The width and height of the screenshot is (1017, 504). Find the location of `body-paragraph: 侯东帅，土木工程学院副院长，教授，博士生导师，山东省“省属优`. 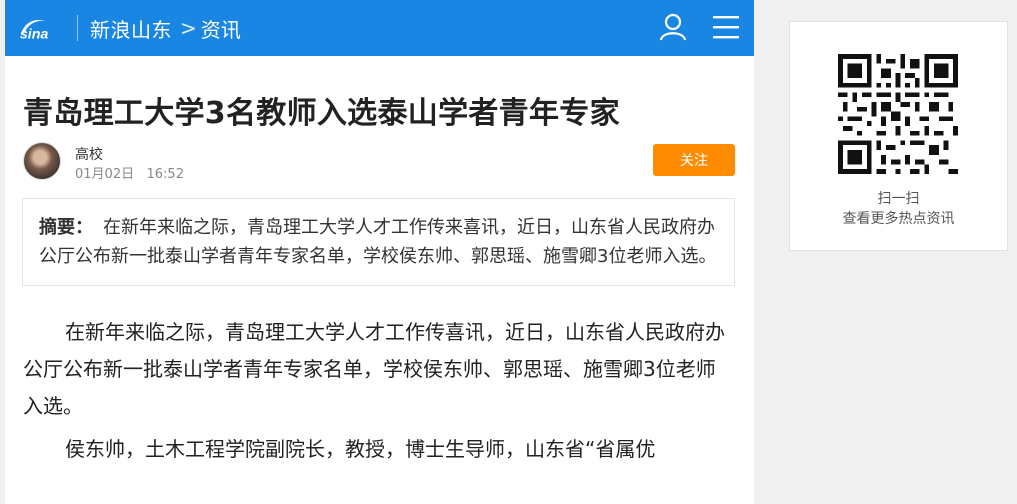

body-paragraph: 侯东帅，土木工程学院副院长，教授，博士生导师，山东省“省属优 is located at coordinates (360, 449).